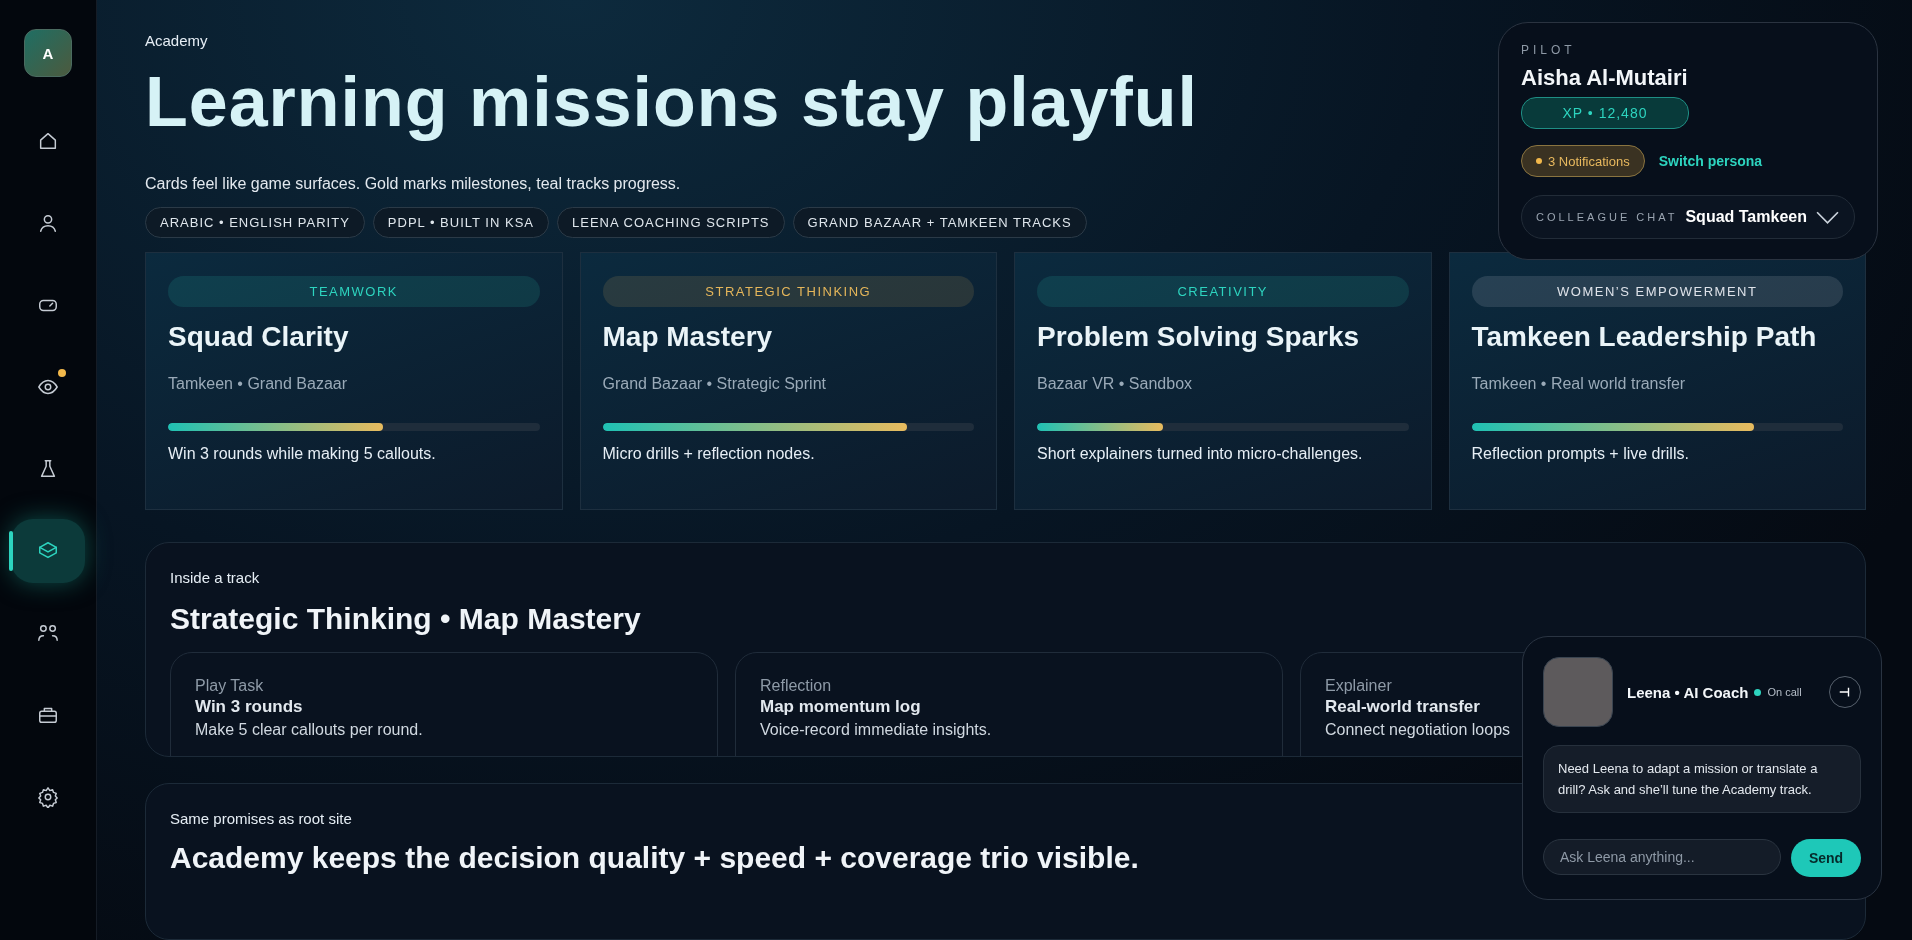 This screenshot has width=1912, height=940. I want to click on step-label: Explainer, so click(1358, 686).